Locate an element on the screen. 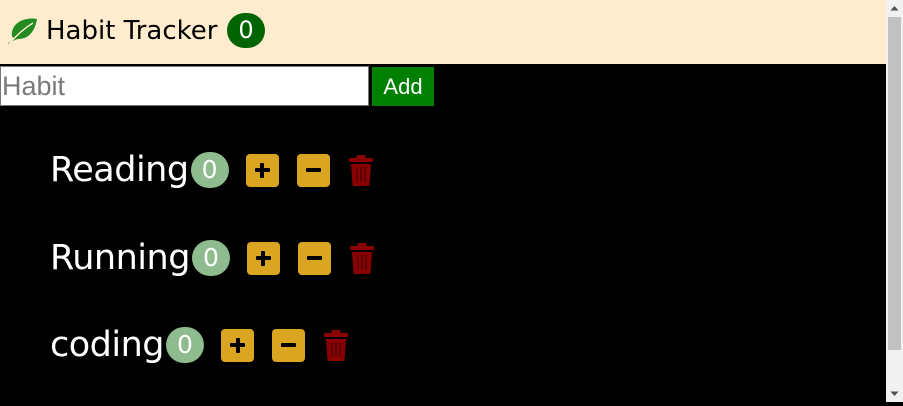 The height and width of the screenshot is (406, 903). habit-row: coding 0 is located at coordinates (199, 345).